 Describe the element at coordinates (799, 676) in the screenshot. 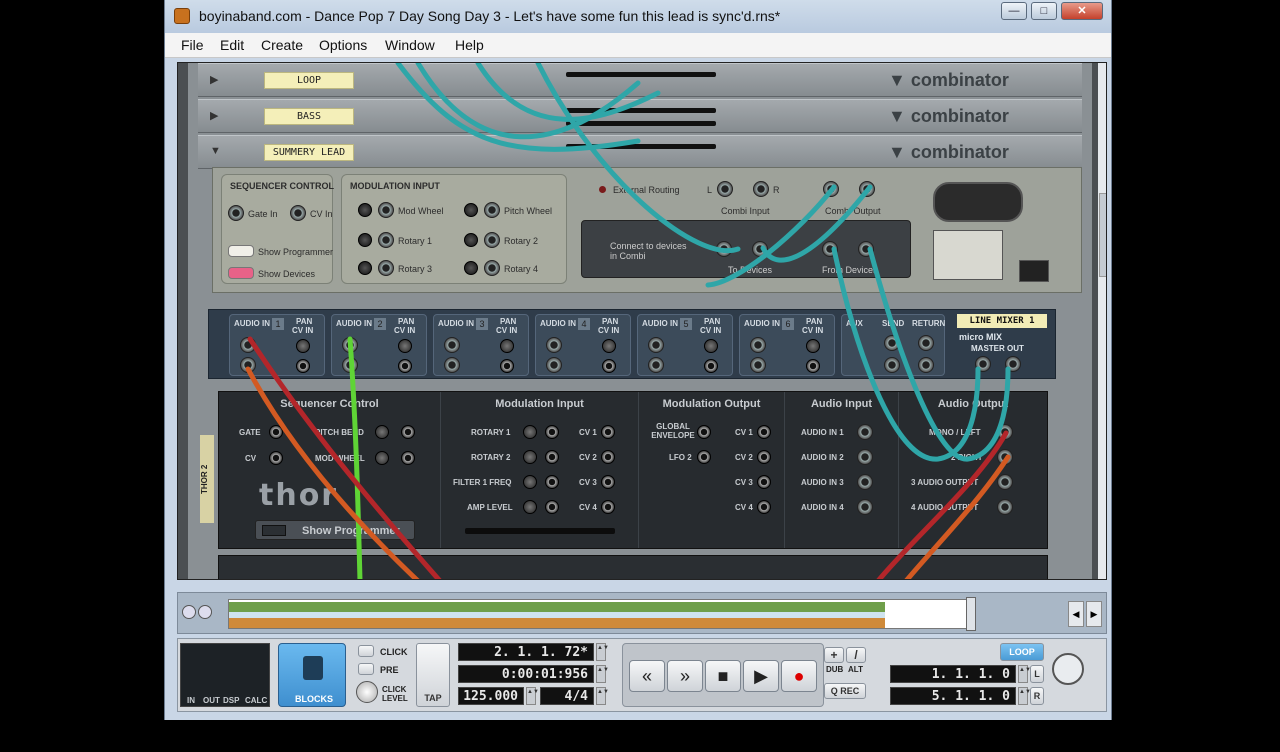

I see `record-button: ●` at that location.